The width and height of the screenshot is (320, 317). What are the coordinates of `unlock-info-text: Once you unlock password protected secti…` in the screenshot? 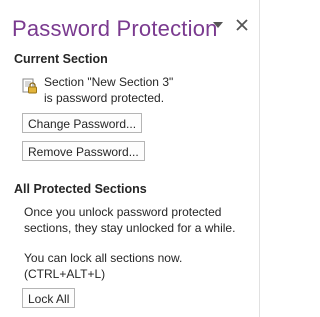 It's located at (130, 220).